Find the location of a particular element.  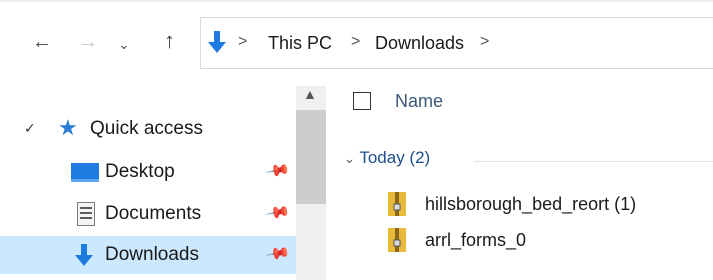

group-divider is located at coordinates (593, 161).